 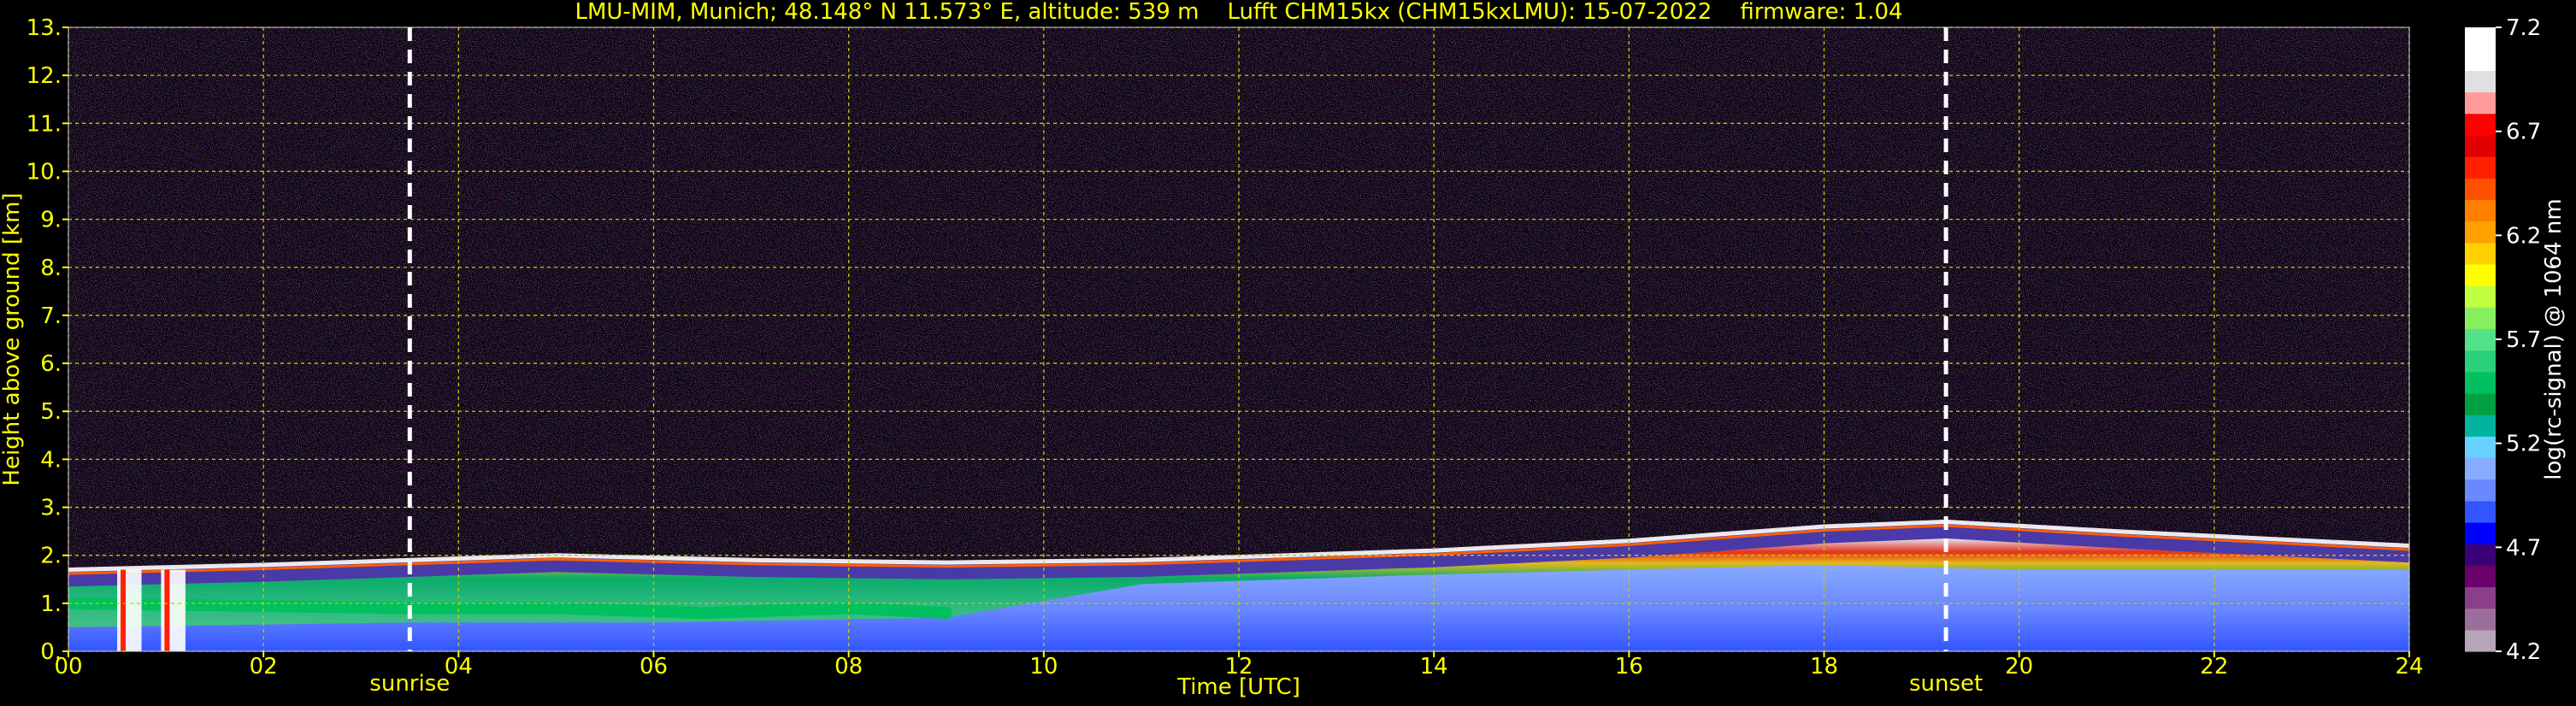 What do you see at coordinates (51, 268) in the screenshot?
I see `y-tick-label: 8.` at bounding box center [51, 268].